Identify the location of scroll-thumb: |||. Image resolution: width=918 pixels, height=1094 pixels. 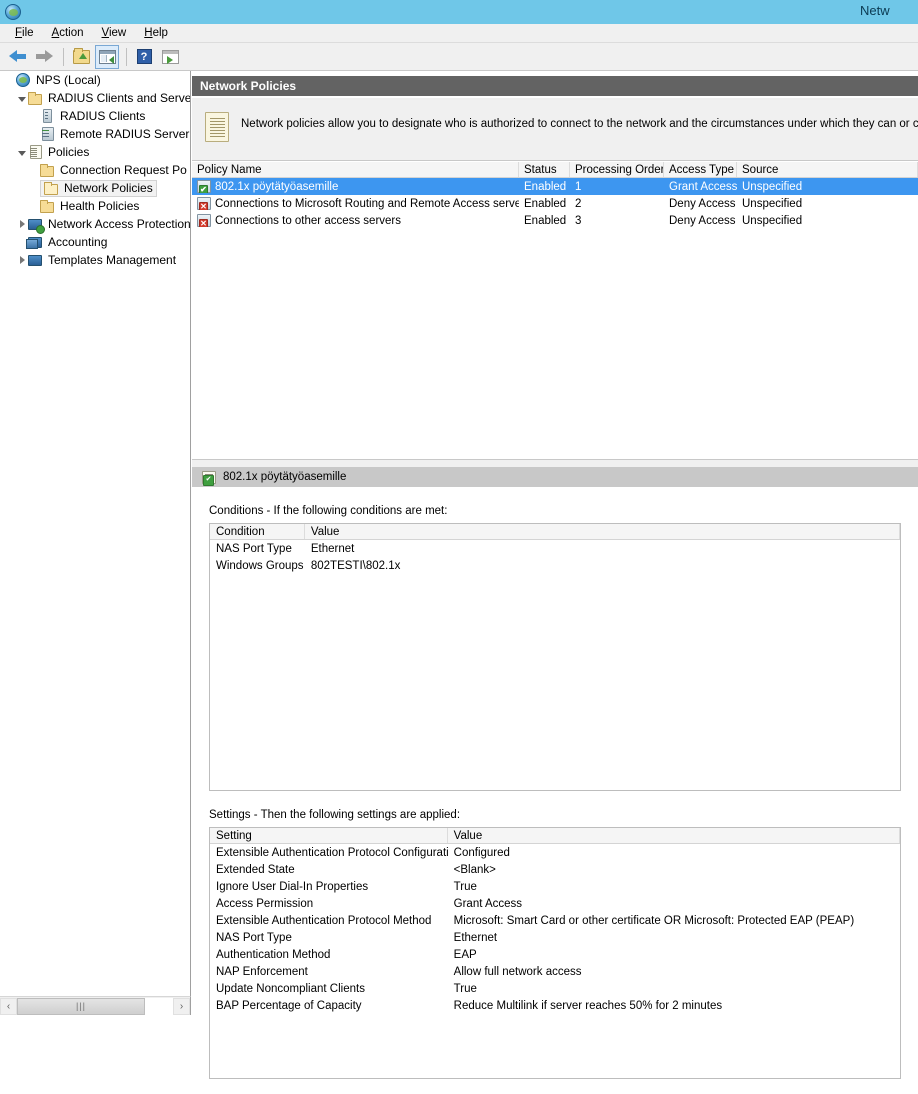
(81, 1006).